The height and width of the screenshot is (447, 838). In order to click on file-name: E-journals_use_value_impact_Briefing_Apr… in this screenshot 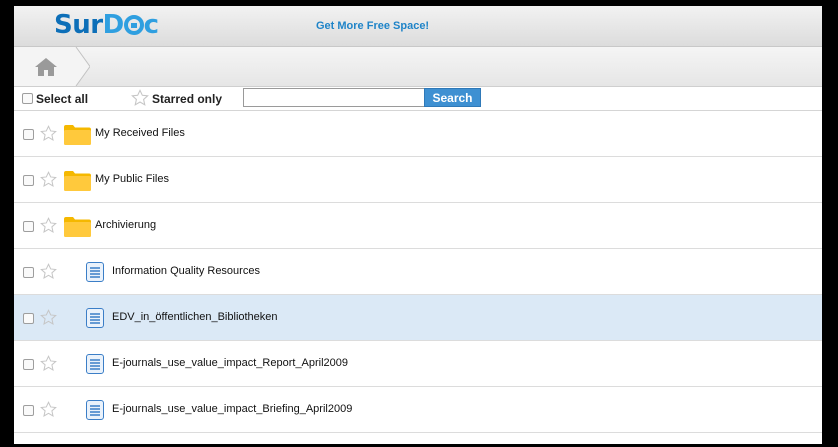, I will do `click(232, 409)`.